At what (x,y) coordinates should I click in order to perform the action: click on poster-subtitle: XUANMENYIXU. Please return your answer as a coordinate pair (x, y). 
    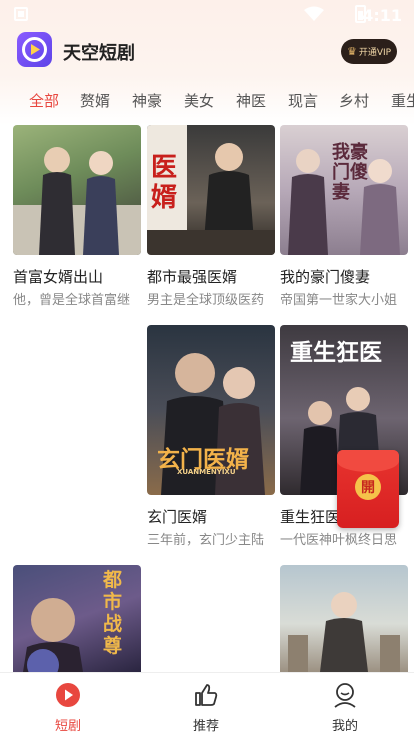
    Looking at the image, I should click on (206, 472).